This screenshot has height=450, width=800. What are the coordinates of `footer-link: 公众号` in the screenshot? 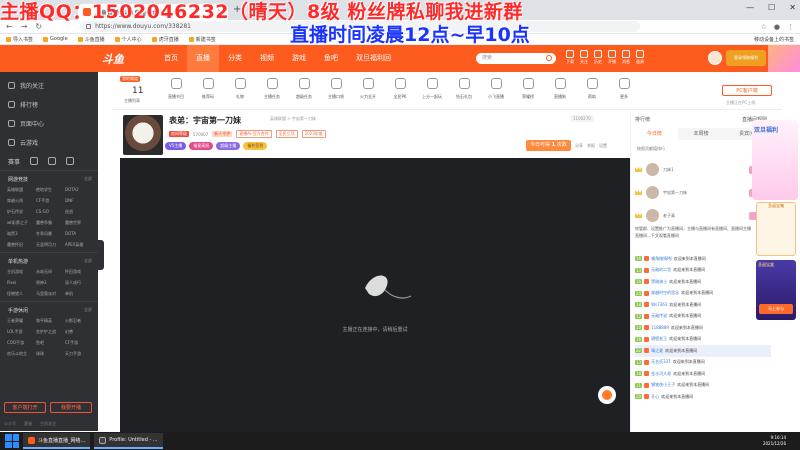 It's located at (10, 424).